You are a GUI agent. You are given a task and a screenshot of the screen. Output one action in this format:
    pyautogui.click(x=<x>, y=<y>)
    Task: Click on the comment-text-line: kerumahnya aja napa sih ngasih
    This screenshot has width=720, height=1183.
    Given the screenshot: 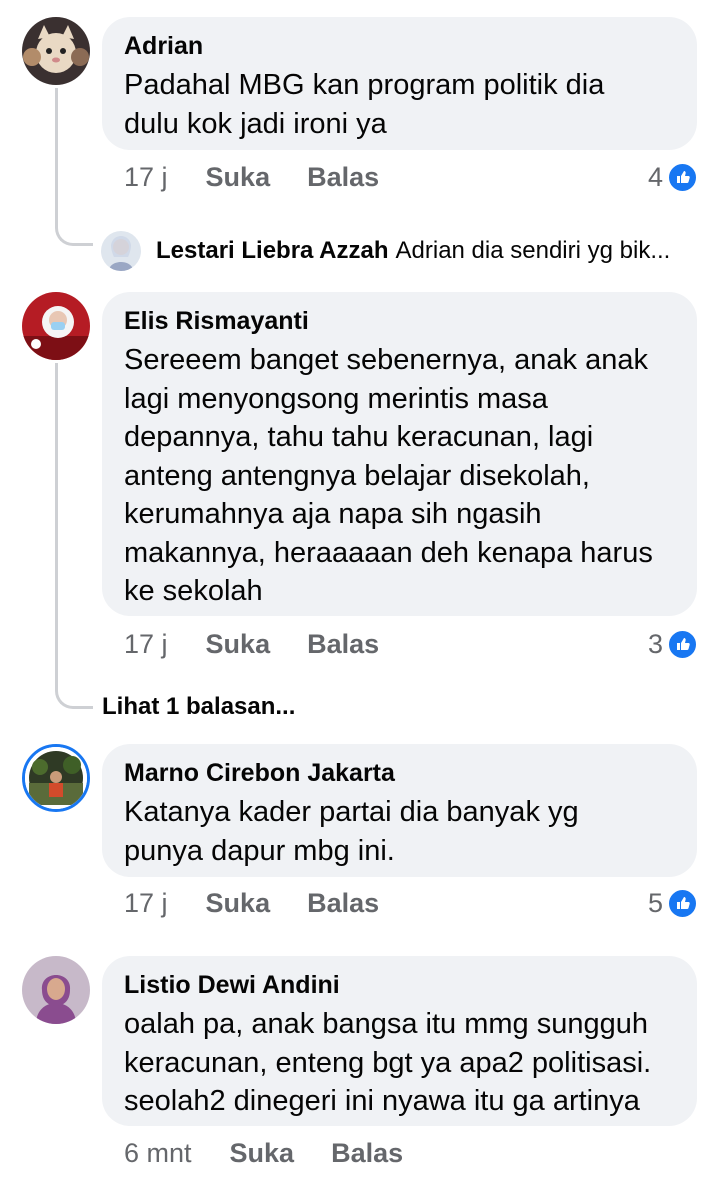 What is the action you would take?
    pyautogui.click(x=333, y=514)
    